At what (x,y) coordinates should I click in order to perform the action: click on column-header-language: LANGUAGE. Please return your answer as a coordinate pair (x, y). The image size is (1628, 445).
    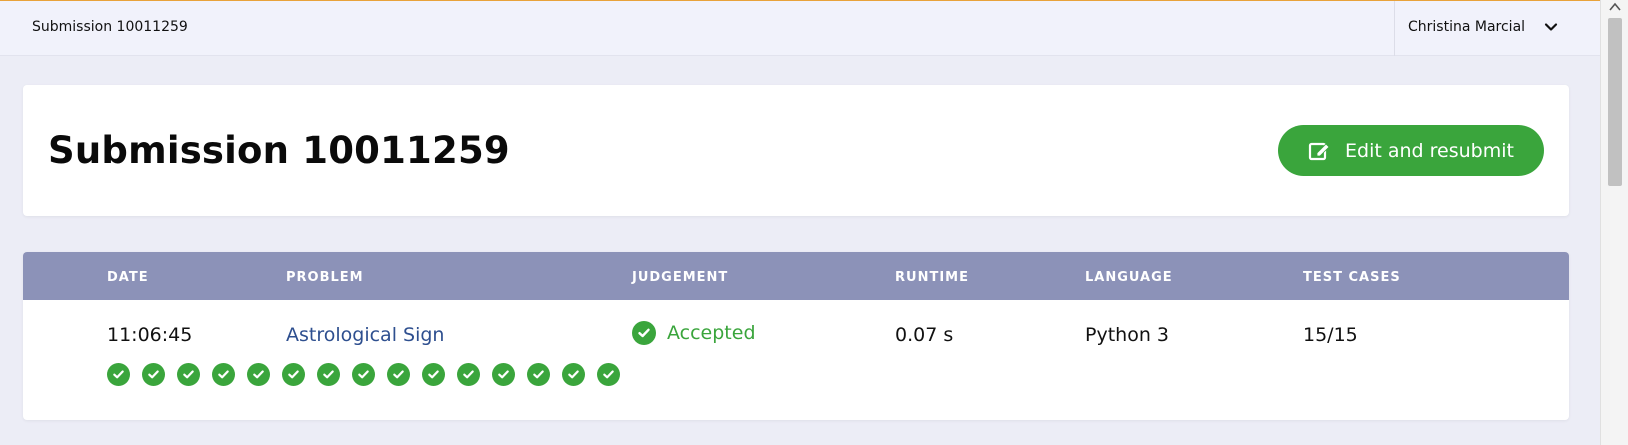
    Looking at the image, I should click on (1129, 277).